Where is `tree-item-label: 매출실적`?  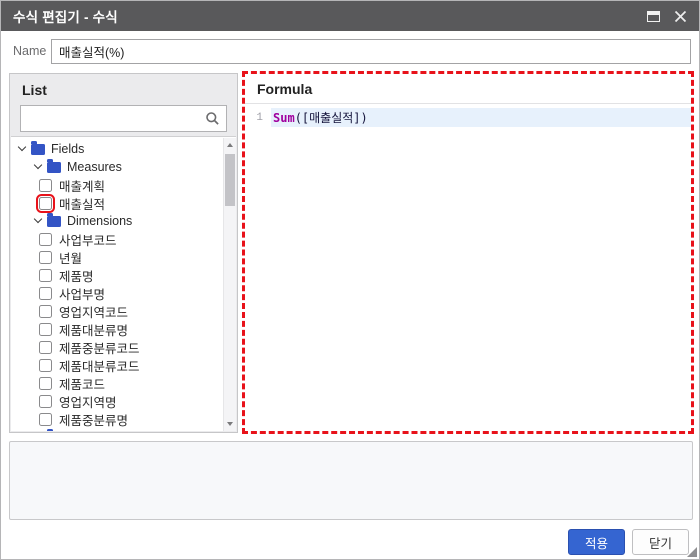 tree-item-label: 매출실적 is located at coordinates (82, 204).